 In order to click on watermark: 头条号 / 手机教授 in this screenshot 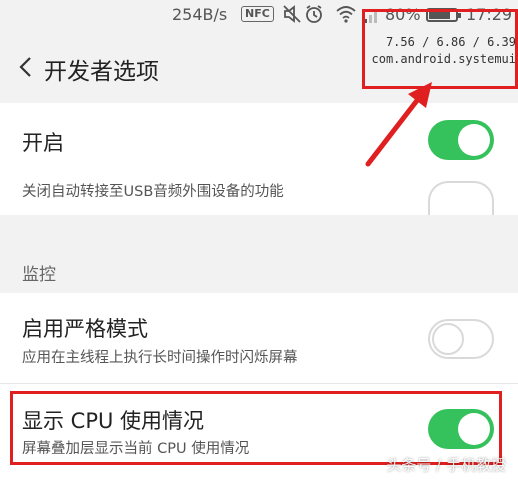, I will do `click(446, 465)`.